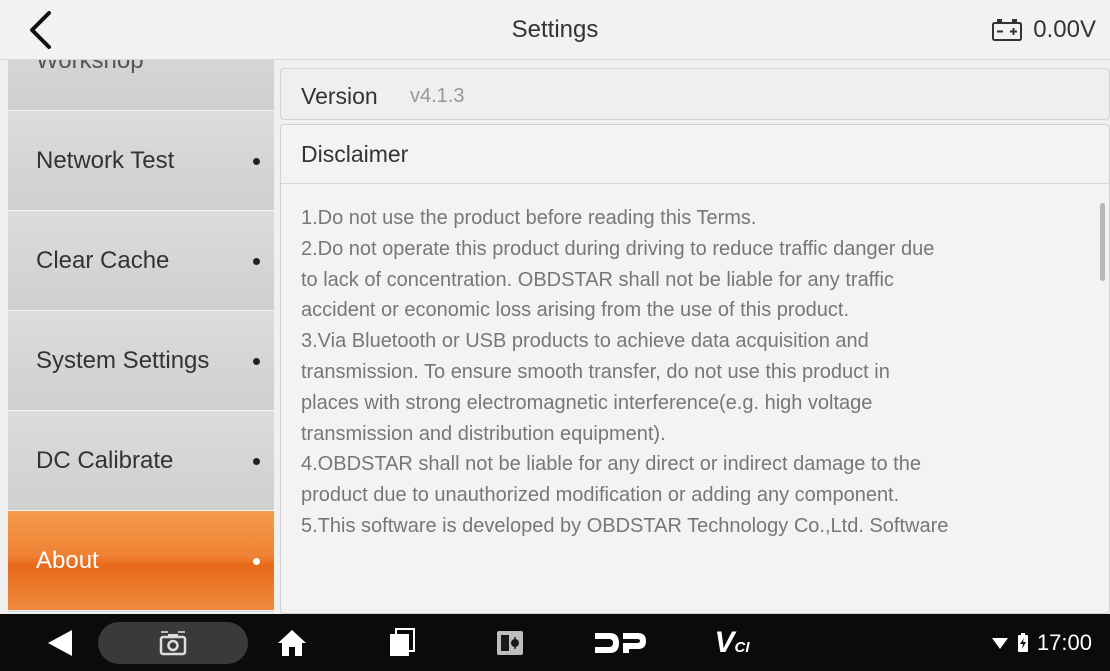  I want to click on page-title: Settings, so click(555, 29).